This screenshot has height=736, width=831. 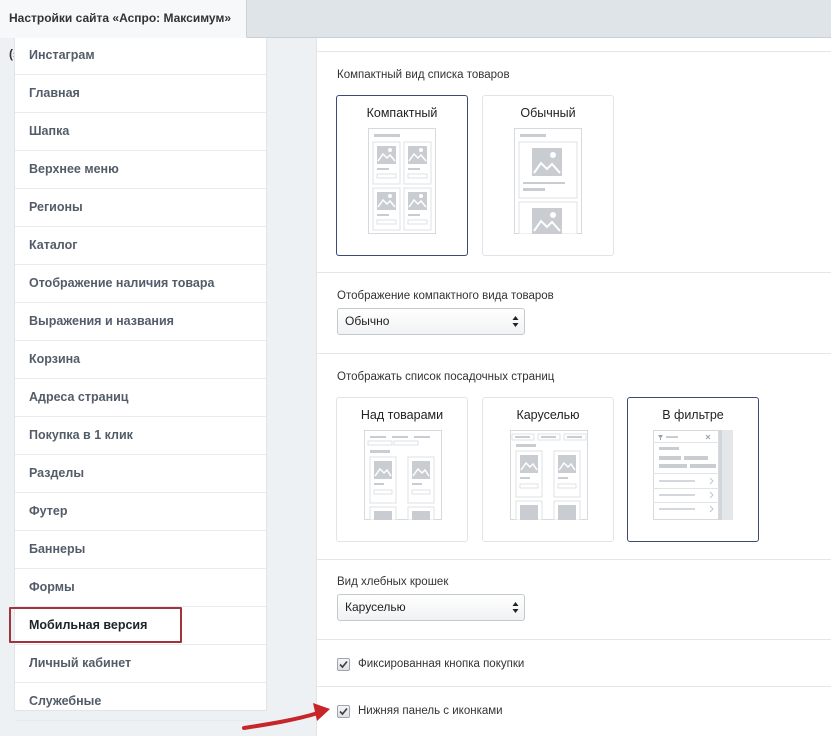 What do you see at coordinates (140, 56) in the screenshot?
I see `sidebar-item-instagram: Инстаграм` at bounding box center [140, 56].